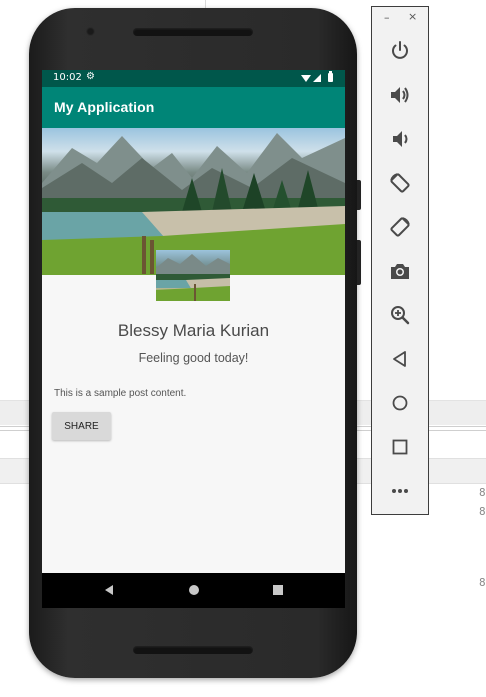  What do you see at coordinates (400, 227) in the screenshot?
I see `rotate-right-icon` at bounding box center [400, 227].